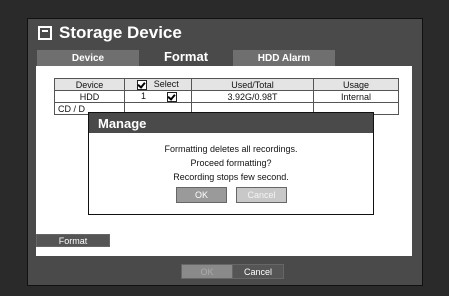 Image resolution: width=449 pixels, height=296 pixels. Describe the element at coordinates (252, 96) in the screenshot. I see `cell-used-total: 3.92G/0.98T` at that location.